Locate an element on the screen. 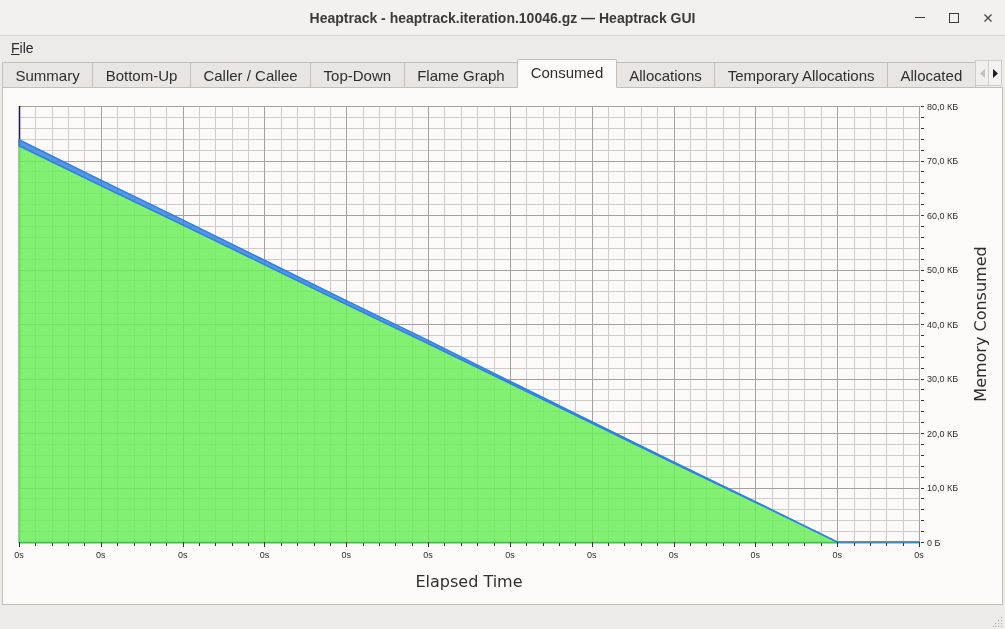 The height and width of the screenshot is (629, 1005). tab: Bottom-Up is located at coordinates (141, 75).